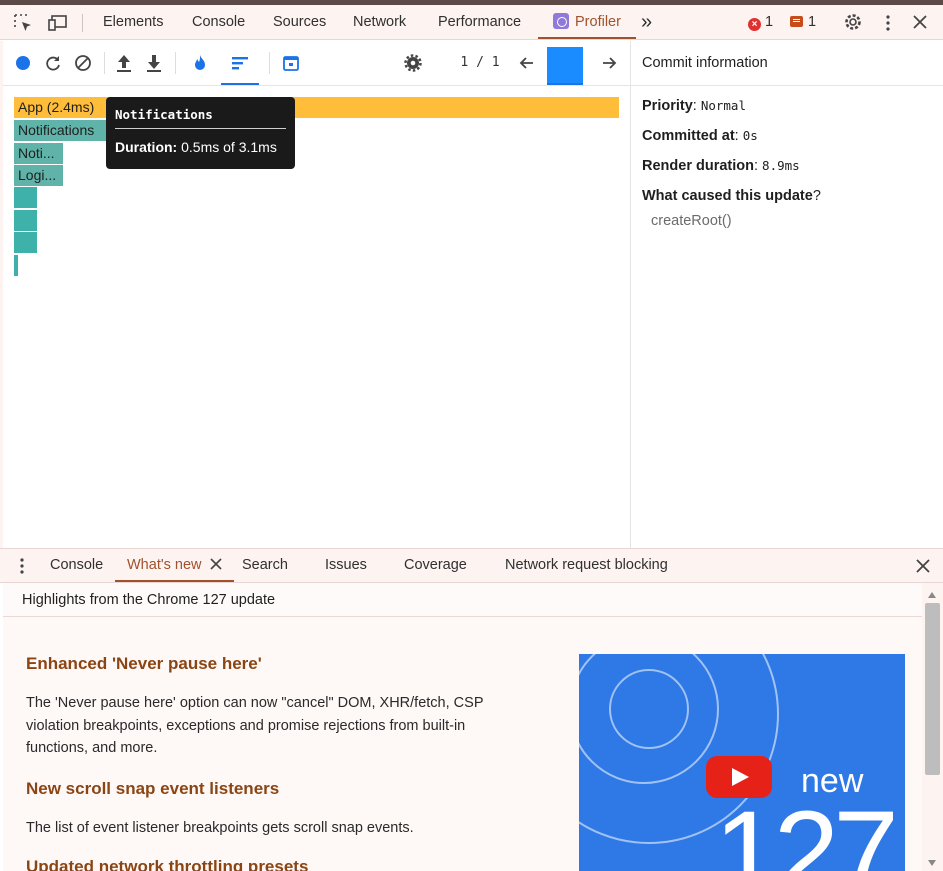 The image size is (943, 871). Describe the element at coordinates (462, 600) in the screenshot. I see `whats-new-header: Highlights from the Chrome 127 update` at that location.